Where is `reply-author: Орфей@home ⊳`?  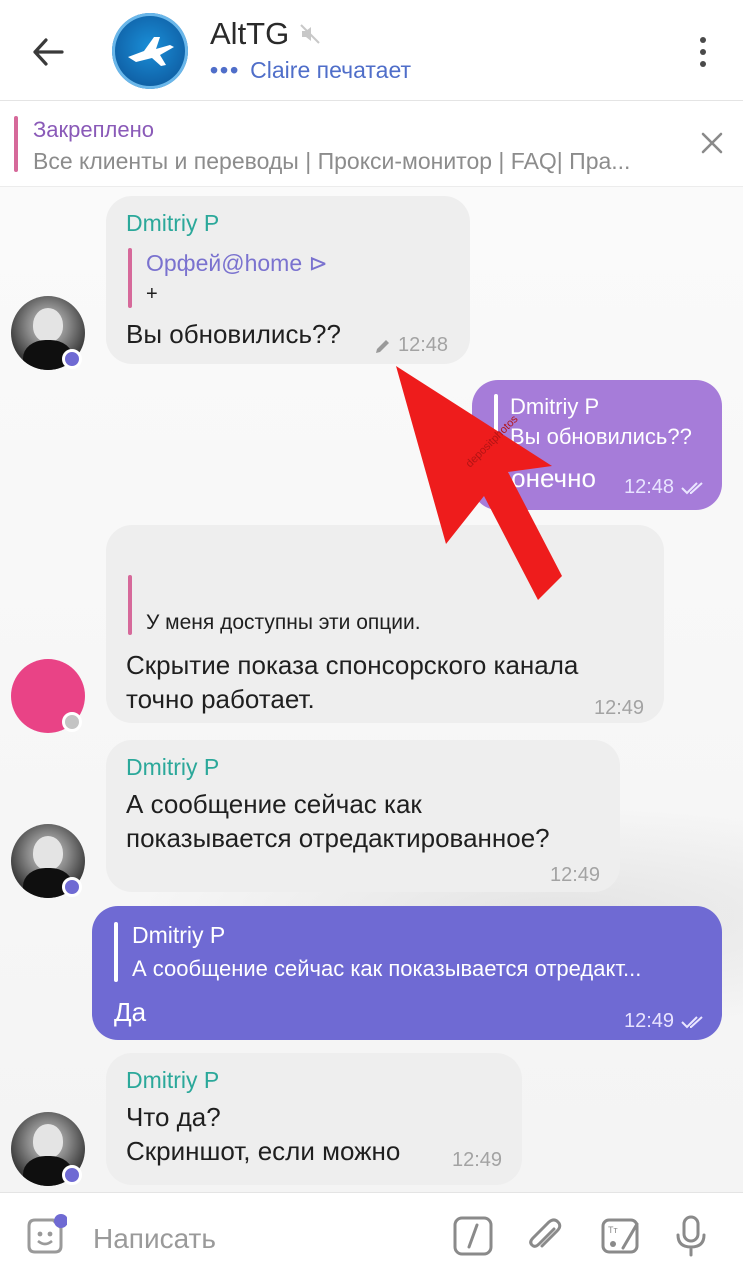
reply-author: Орфей@home ⊳ is located at coordinates (237, 263).